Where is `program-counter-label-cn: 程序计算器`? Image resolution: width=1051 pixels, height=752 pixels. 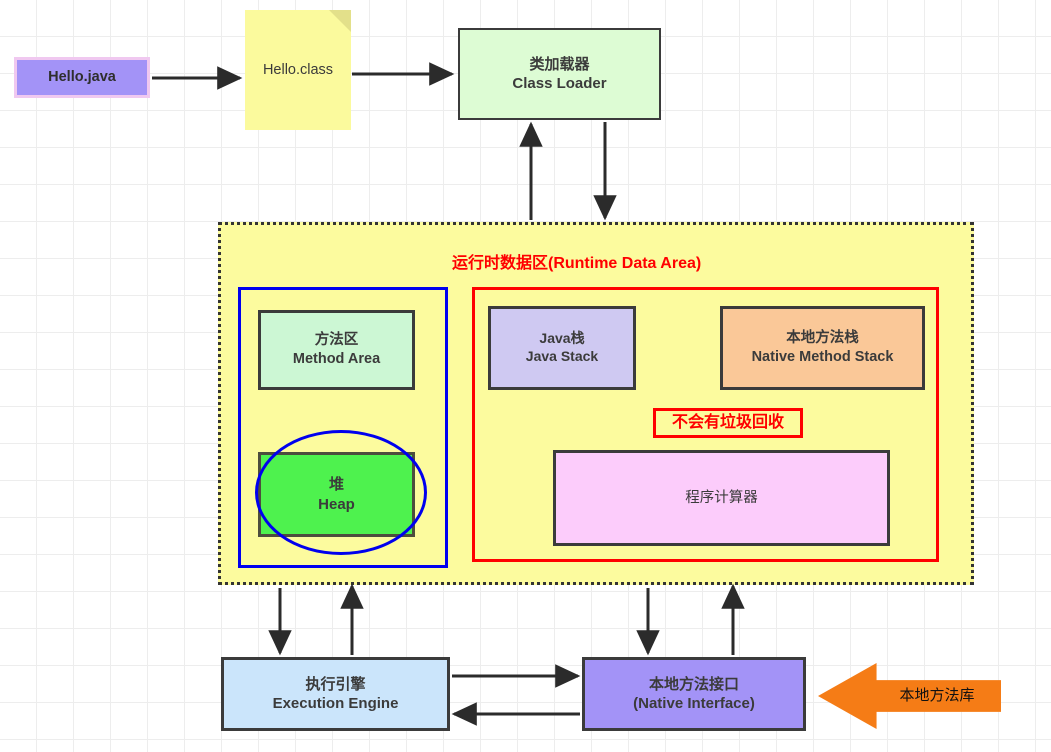
program-counter-label-cn: 程序计算器 is located at coordinates (721, 497).